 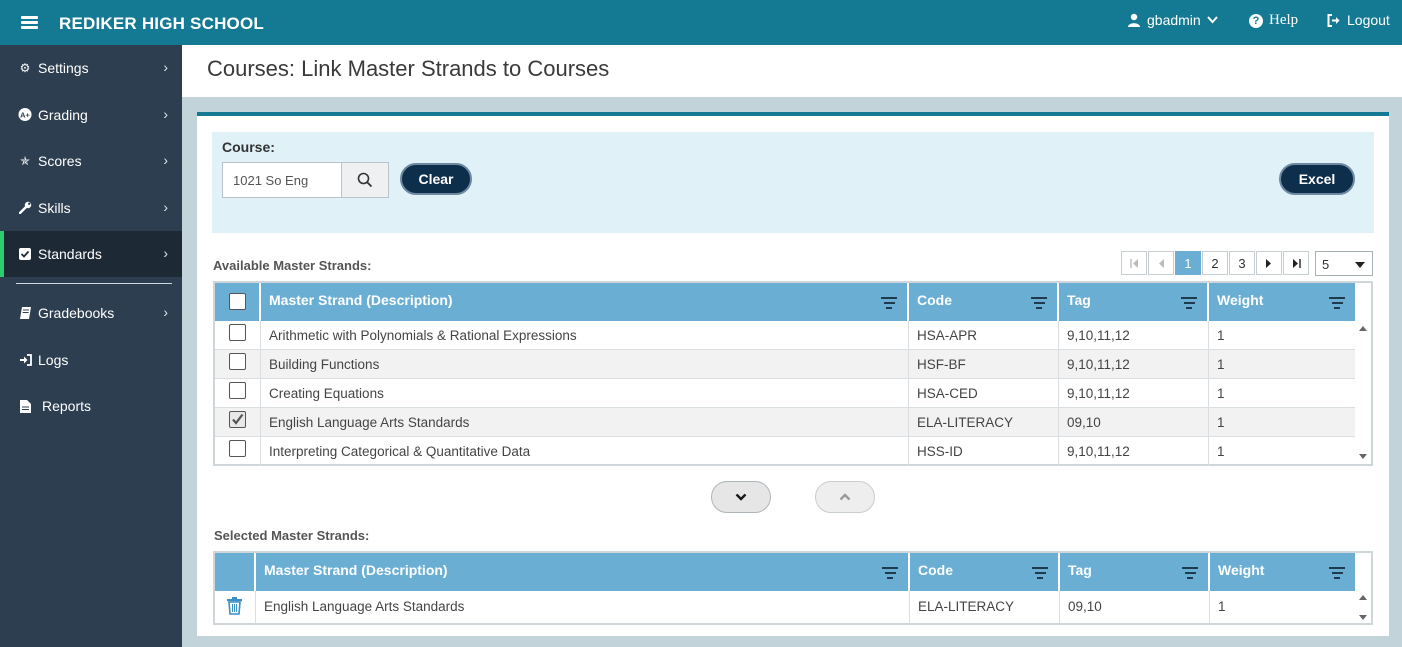 I want to click on page-1-button: 1, so click(x=1188, y=263).